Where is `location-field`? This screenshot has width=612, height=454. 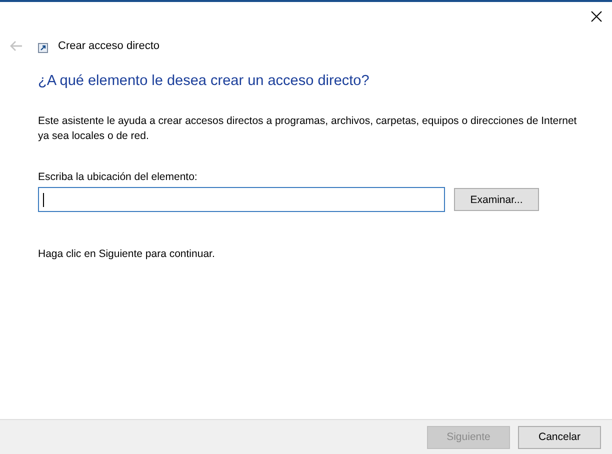 location-field is located at coordinates (241, 199).